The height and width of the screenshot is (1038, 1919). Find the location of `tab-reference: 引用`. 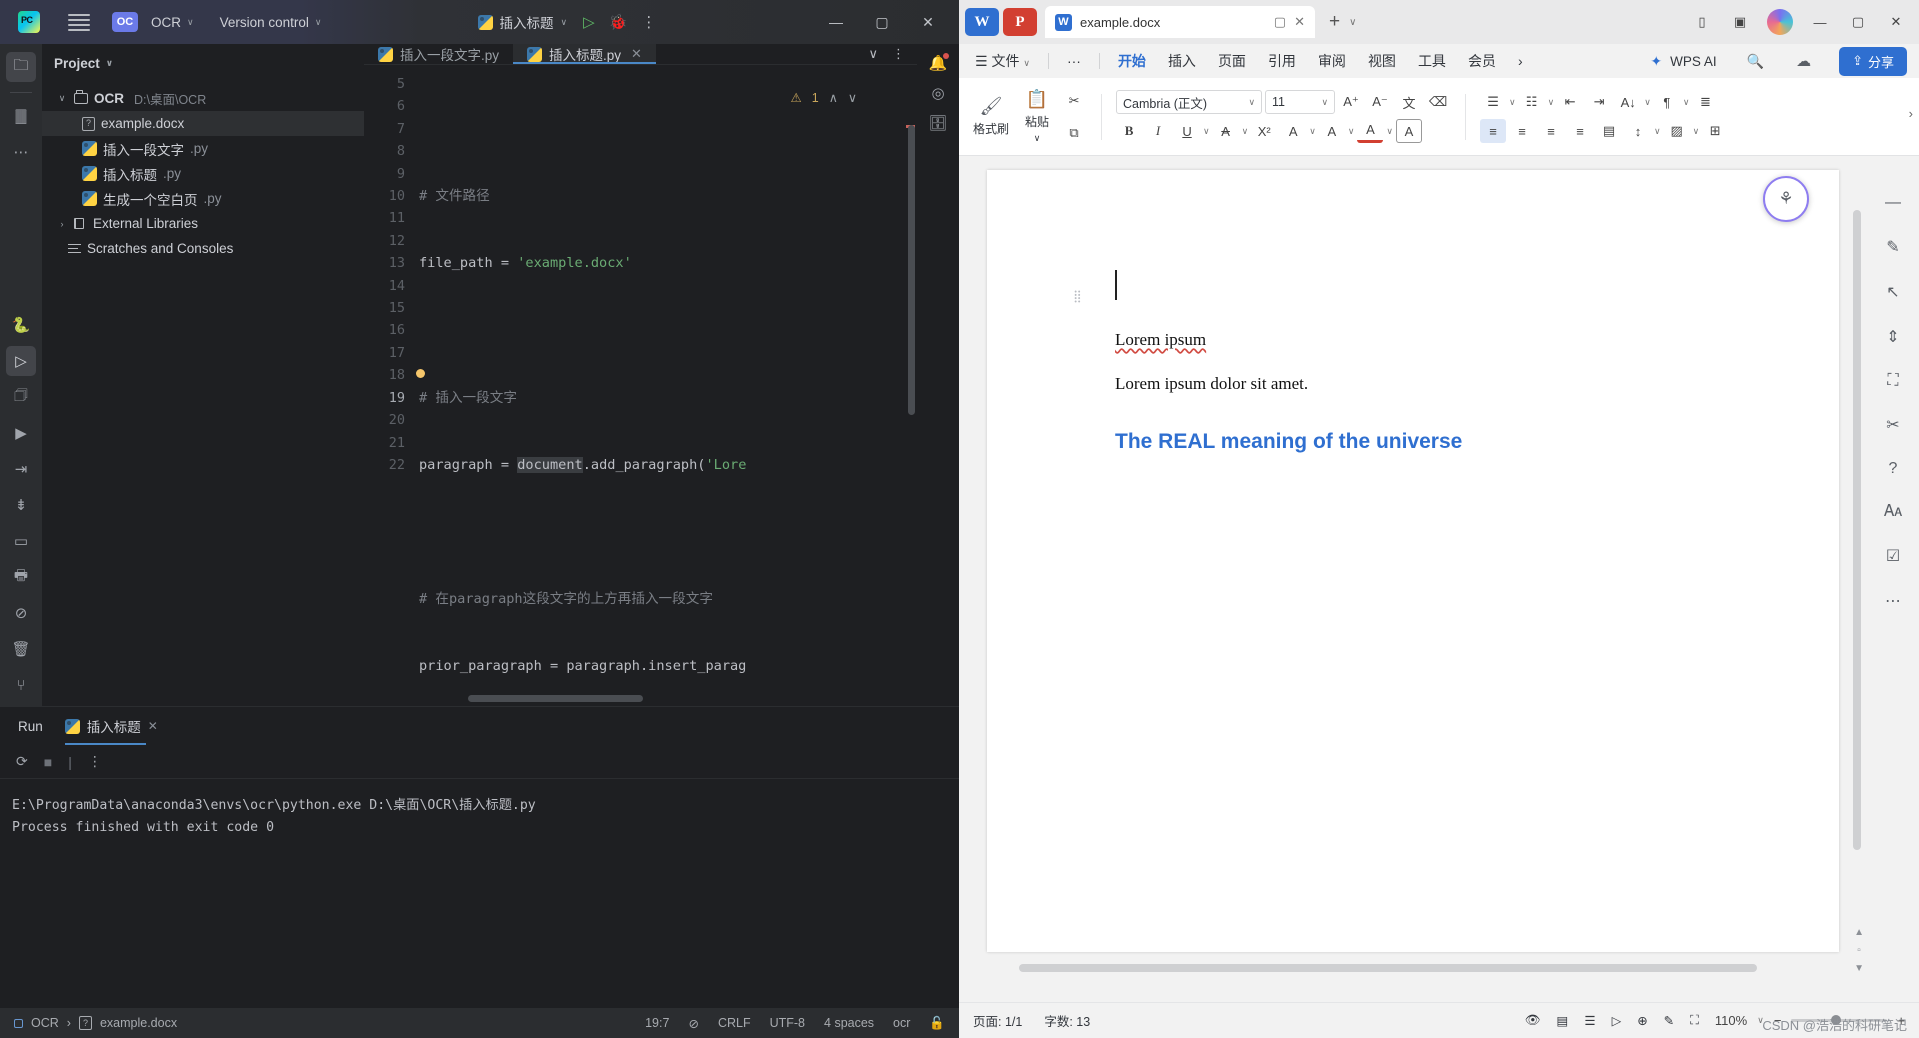

tab-reference: 引用 is located at coordinates (1282, 61).